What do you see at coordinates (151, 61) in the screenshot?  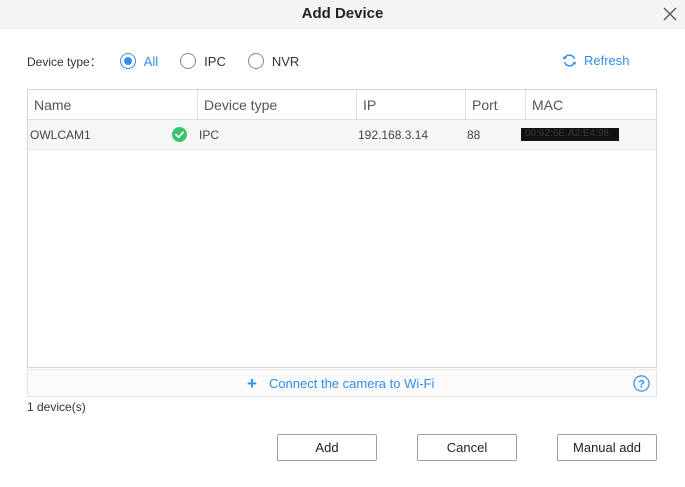 I see `radio-all-label: All` at bounding box center [151, 61].